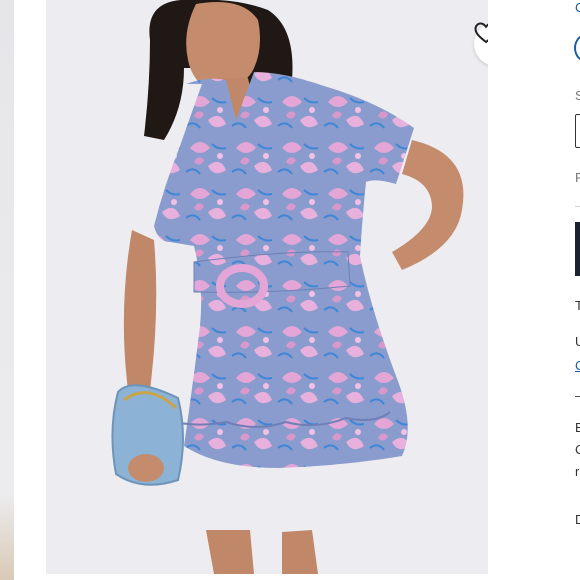 Image resolution: width=580 pixels, height=580 pixels. I want to click on detail-fragment: D, so click(577, 519).